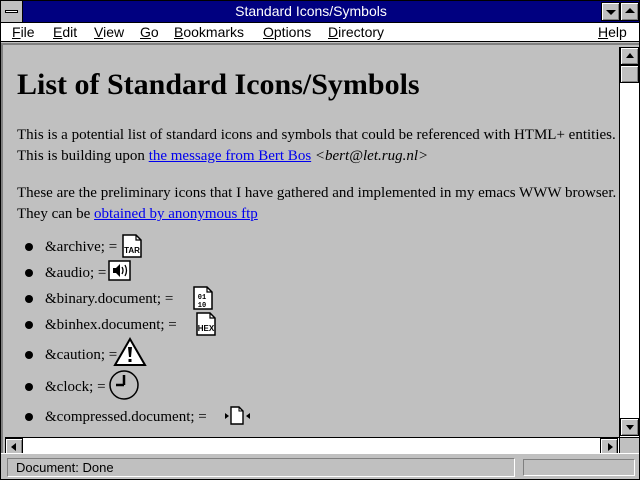 The image size is (640, 480). I want to click on binhex-icon-text: HEX, so click(206, 328).